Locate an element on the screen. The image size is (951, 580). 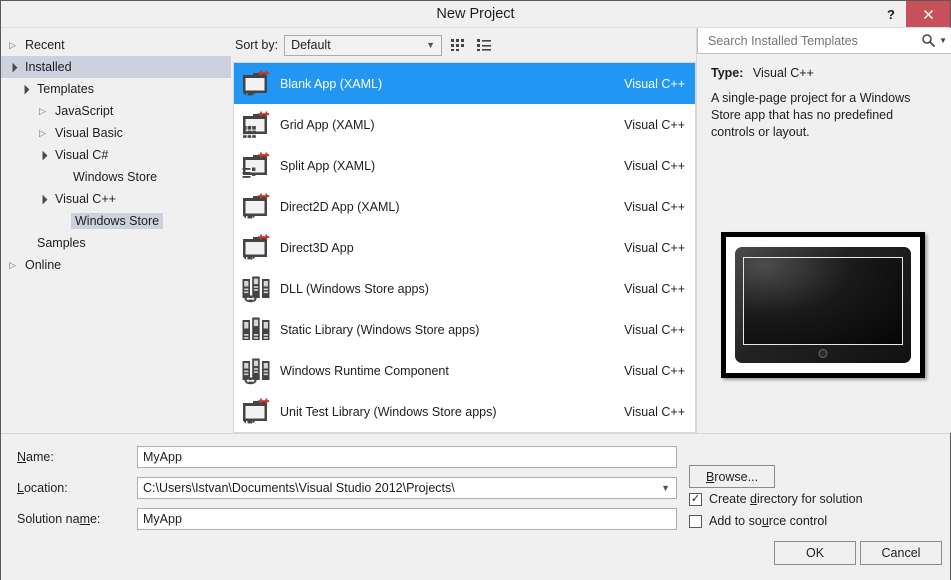
sort-bar: Sort by: Default ▼ is located at coordinates (463, 45).